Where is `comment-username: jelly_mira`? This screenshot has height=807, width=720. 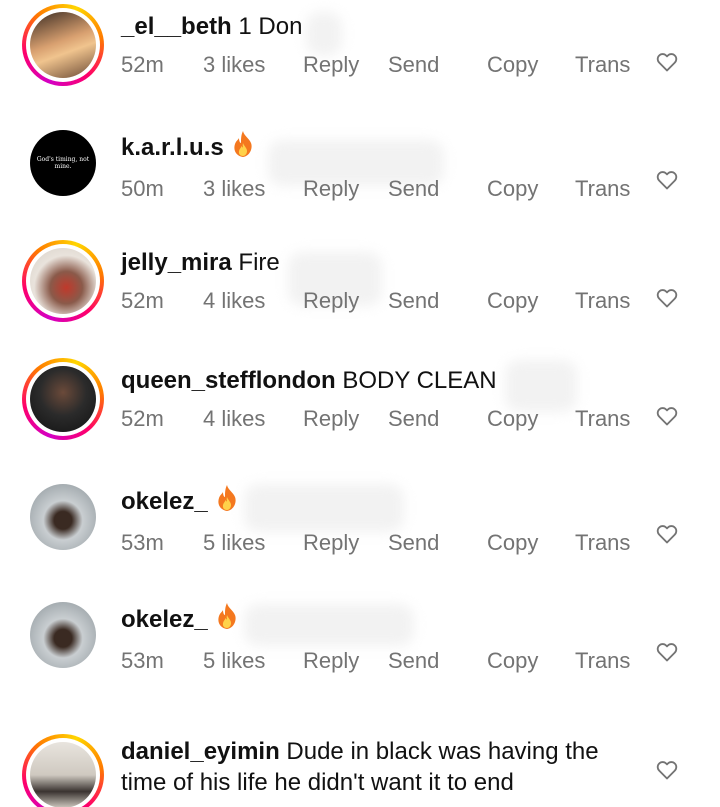 comment-username: jelly_mira is located at coordinates (176, 262).